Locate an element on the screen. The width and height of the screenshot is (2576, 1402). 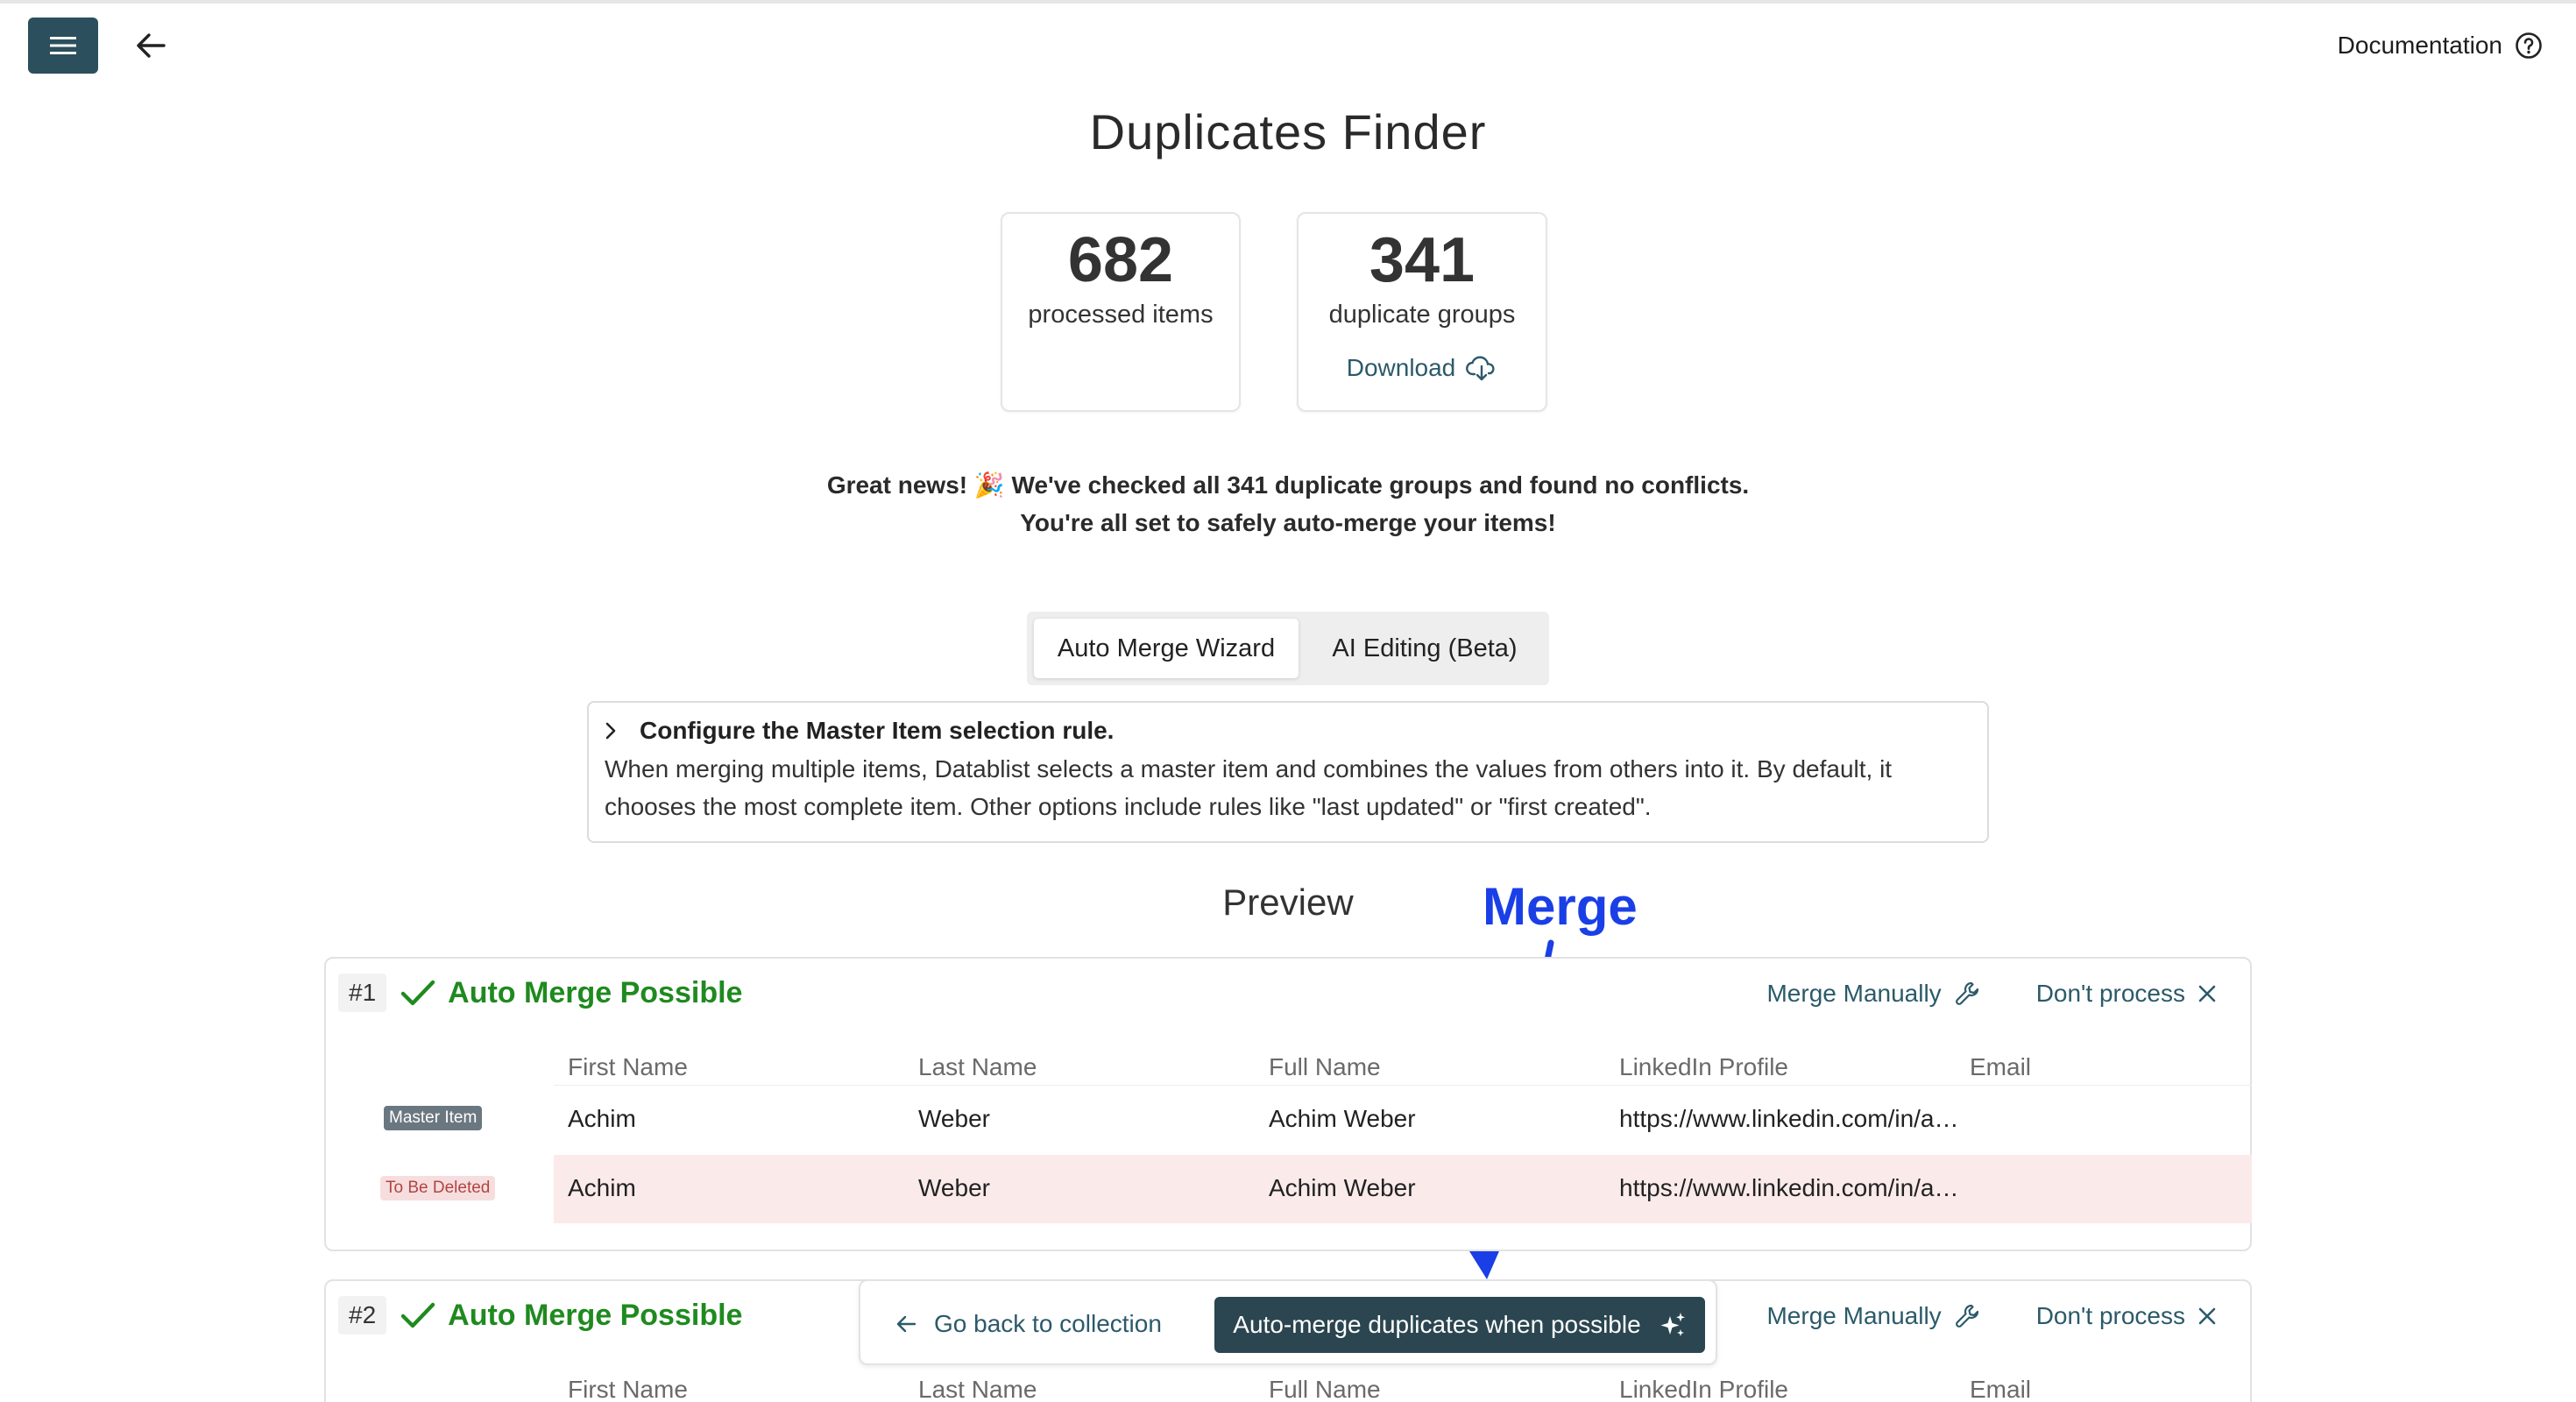
master-item-badge: Master Item is located at coordinates (433, 1118).